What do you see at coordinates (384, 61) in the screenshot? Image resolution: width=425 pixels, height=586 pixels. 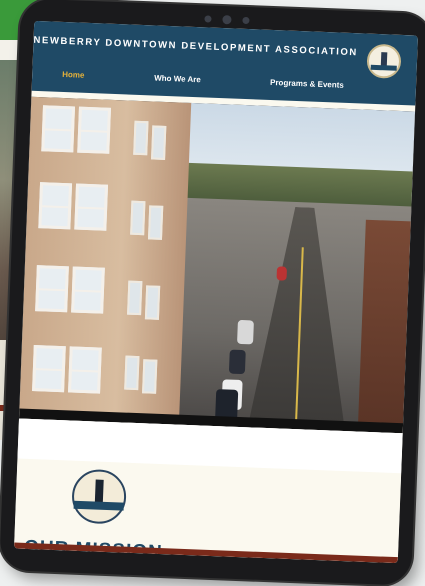 I see `clock-tower-logo-icon` at bounding box center [384, 61].